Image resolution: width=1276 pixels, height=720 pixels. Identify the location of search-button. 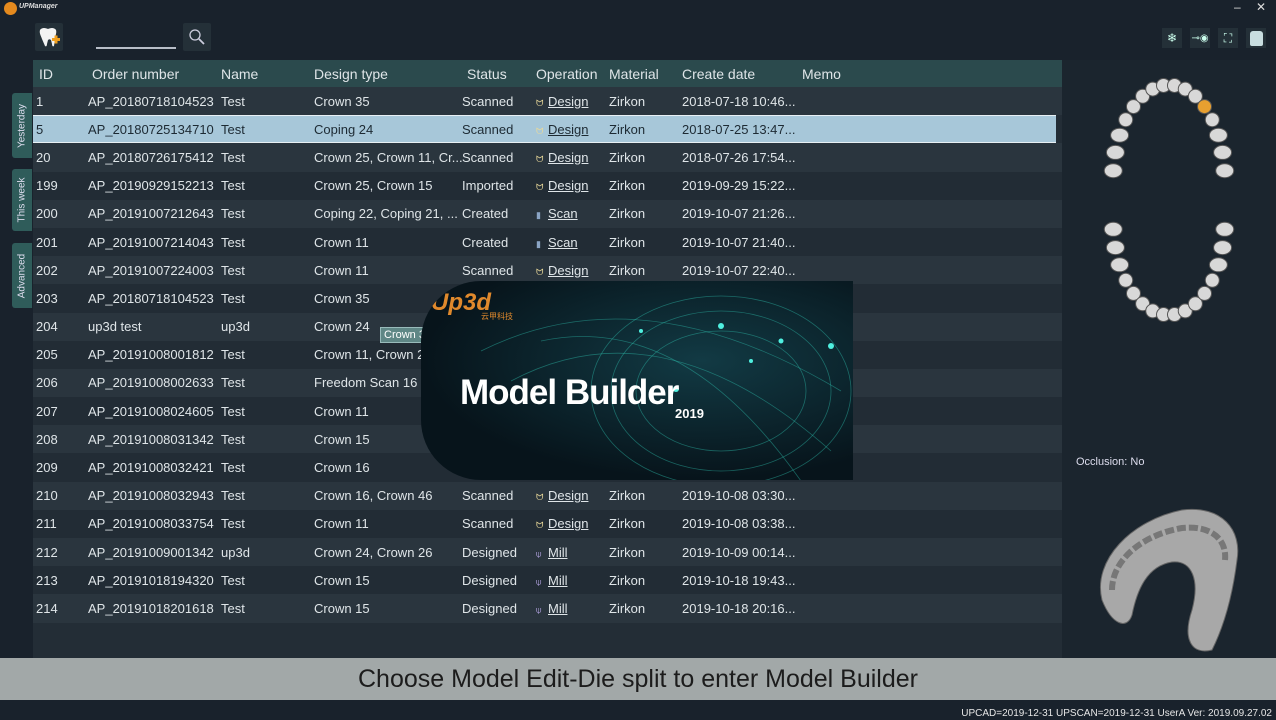
(197, 37).